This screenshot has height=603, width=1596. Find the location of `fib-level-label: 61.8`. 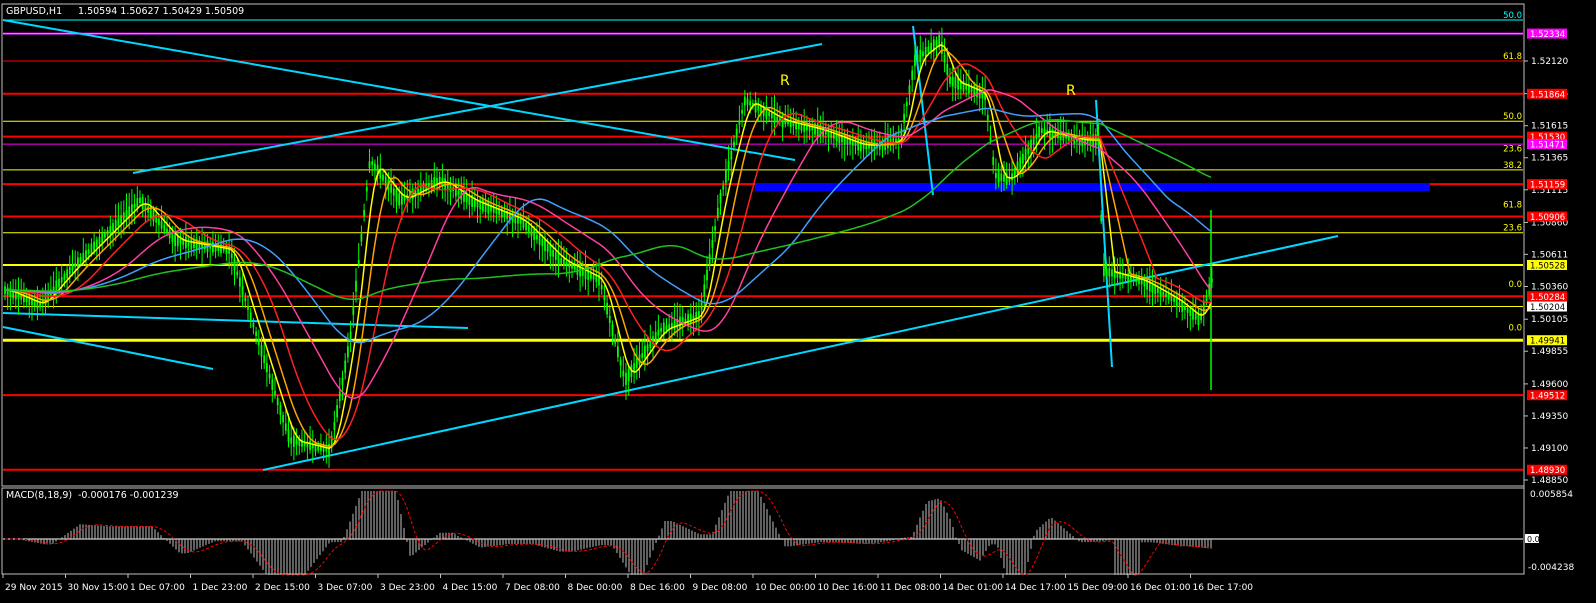

fib-level-label: 61.8 is located at coordinates (1512, 206).